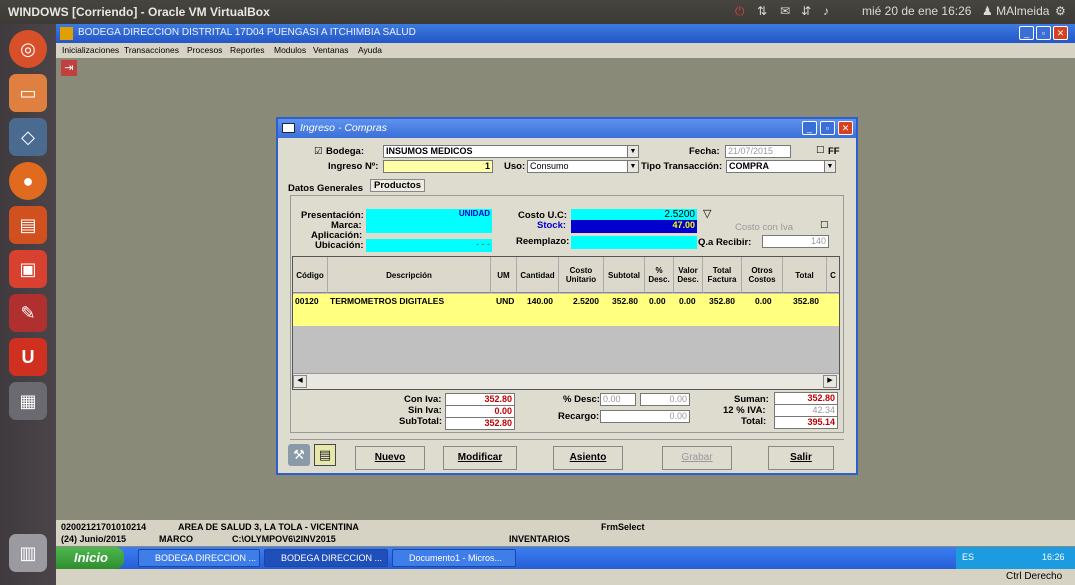 This screenshot has height=585, width=1075. What do you see at coordinates (565, 69) in the screenshot?
I see `app-toolbar: ⇥` at bounding box center [565, 69].